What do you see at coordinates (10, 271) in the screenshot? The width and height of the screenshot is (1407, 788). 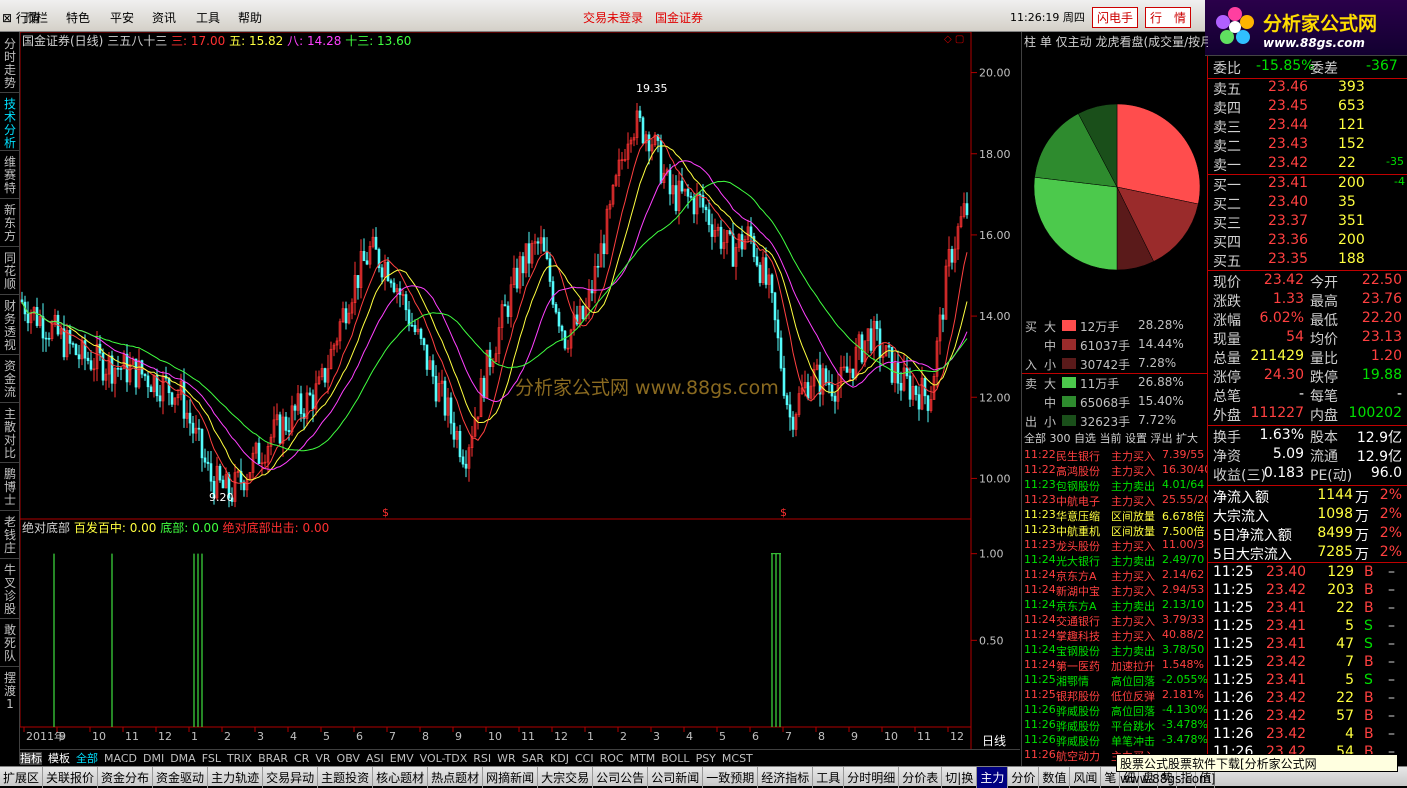 I see `sidebar-item-tonghuashun: 同花顺` at bounding box center [10, 271].